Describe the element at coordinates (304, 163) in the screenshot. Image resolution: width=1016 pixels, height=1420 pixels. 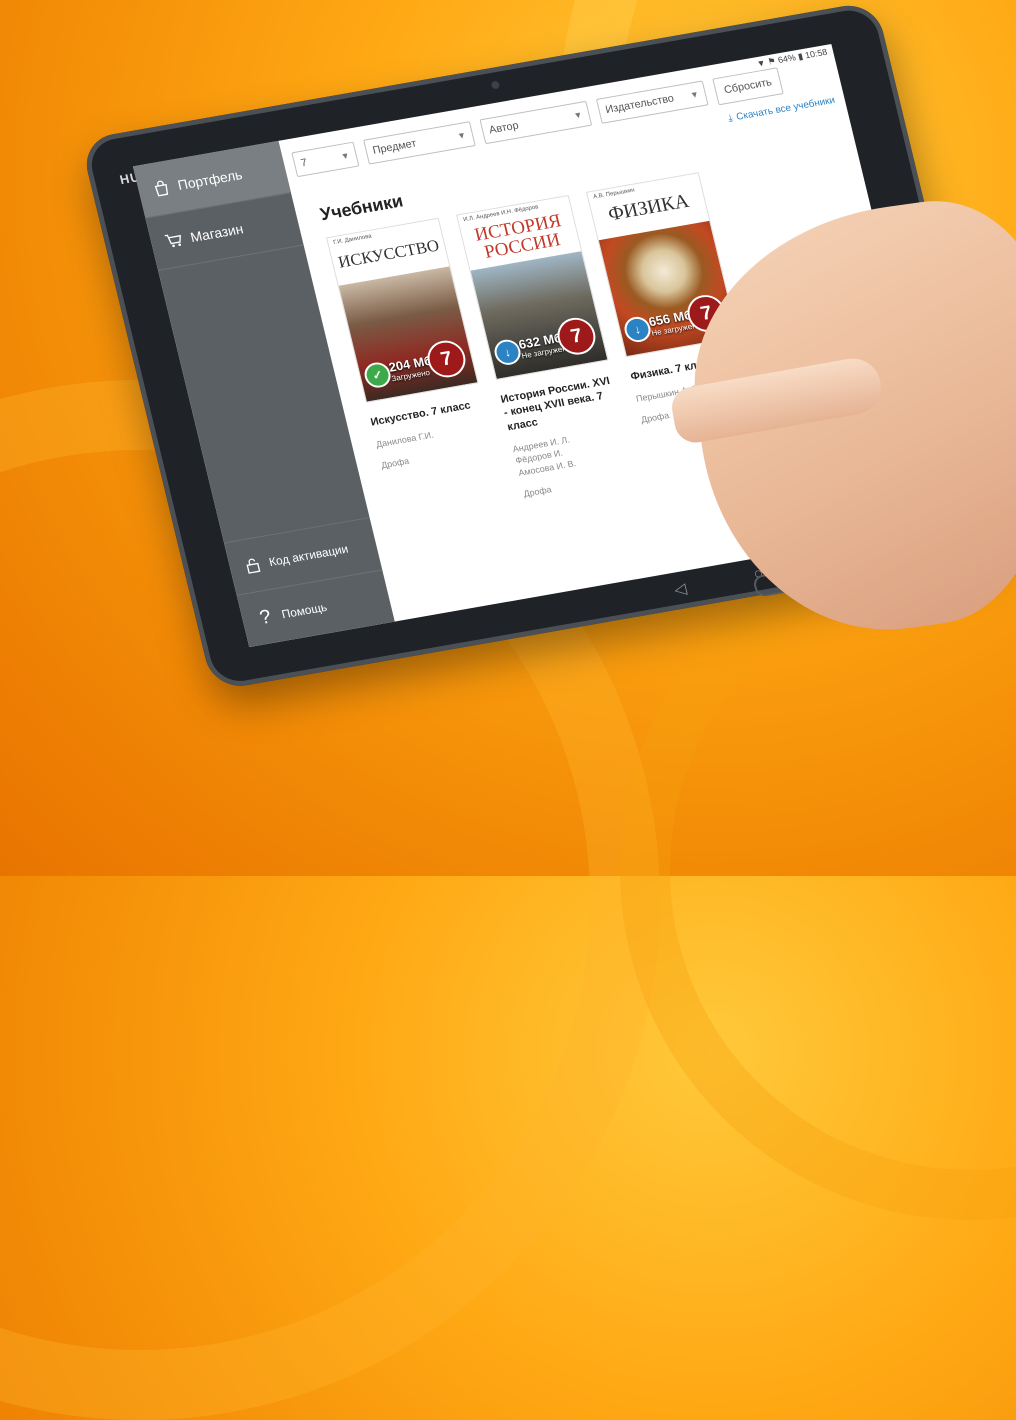
I see `grade-select-value: 7` at that location.